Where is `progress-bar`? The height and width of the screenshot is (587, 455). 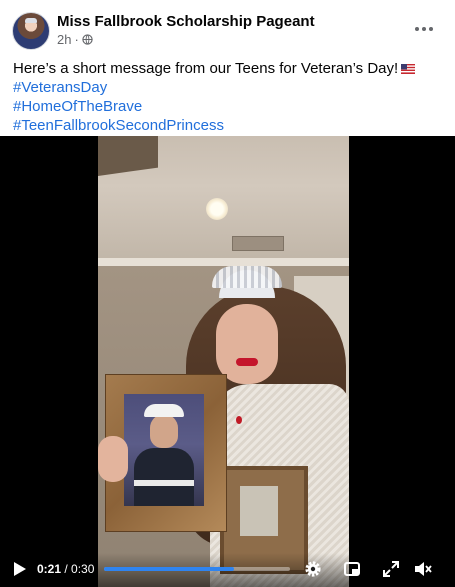
progress-bar is located at coordinates (197, 569).